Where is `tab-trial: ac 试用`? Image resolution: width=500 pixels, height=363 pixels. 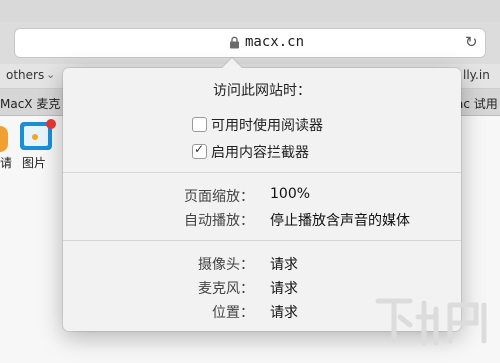 tab-trial: ac 试用 is located at coordinates (477, 103).